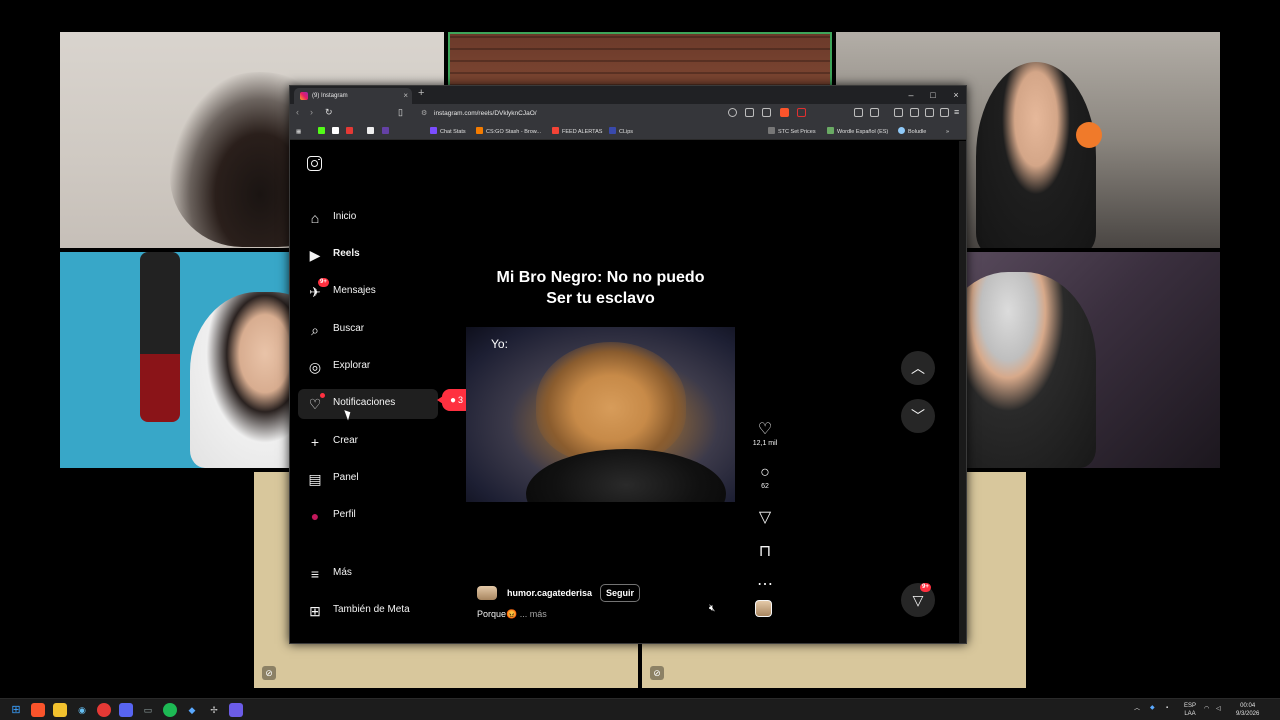 The height and width of the screenshot is (720, 1280). Describe the element at coordinates (784, 112) in the screenshot. I see `brave-shields-icon` at that location.